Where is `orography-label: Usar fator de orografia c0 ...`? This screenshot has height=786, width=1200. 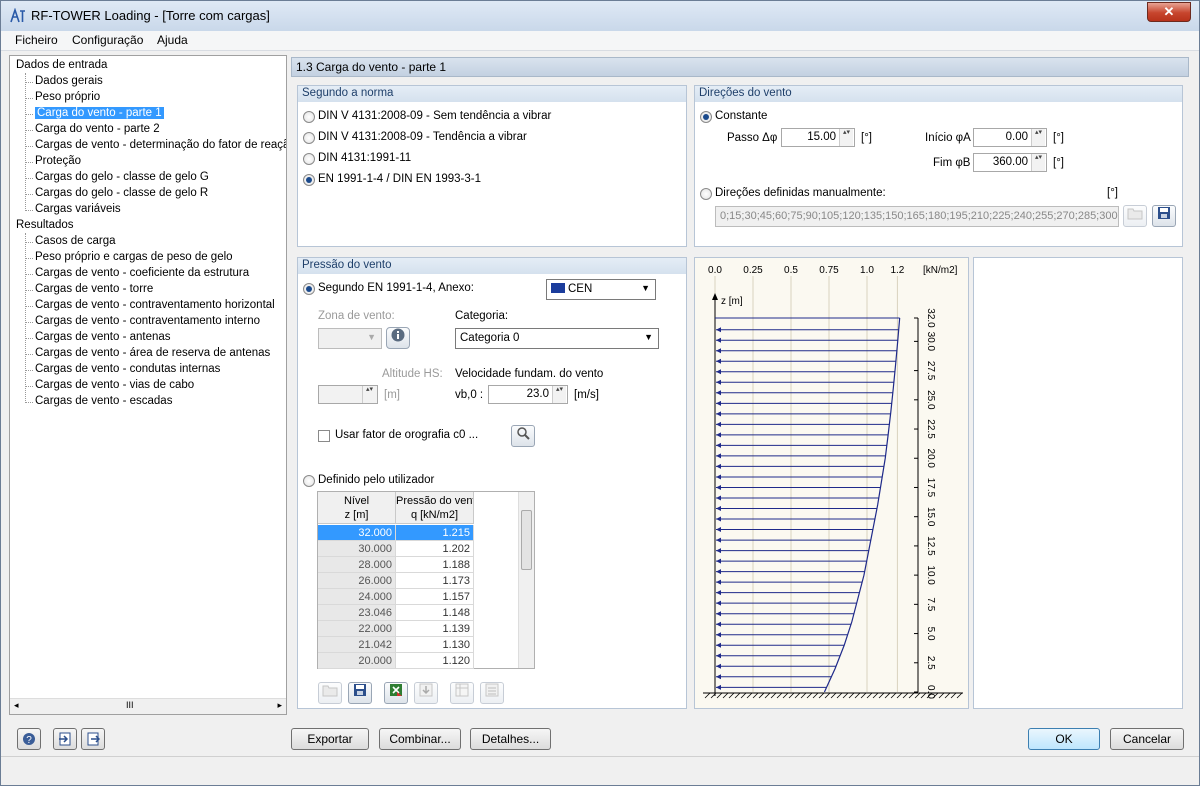
orography-label: Usar fator de orografia c0 ... is located at coordinates (406, 435).